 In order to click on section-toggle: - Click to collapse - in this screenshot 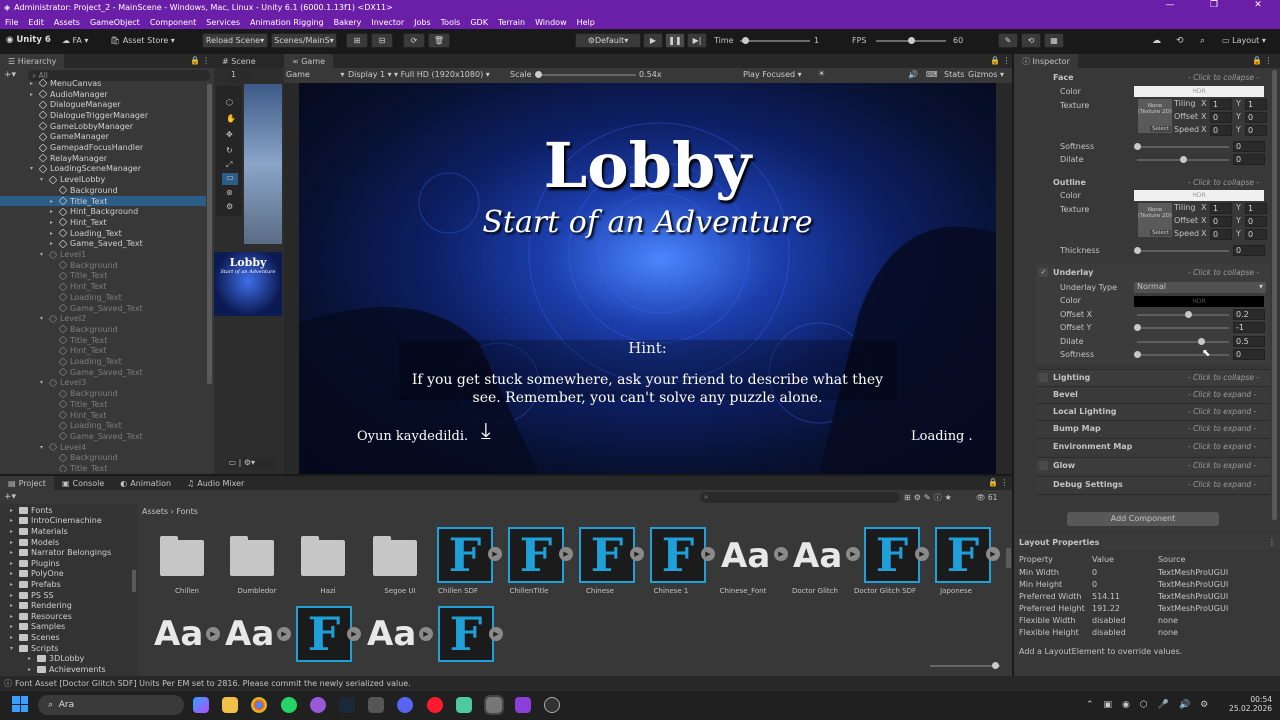, I will do `click(1223, 377)`.